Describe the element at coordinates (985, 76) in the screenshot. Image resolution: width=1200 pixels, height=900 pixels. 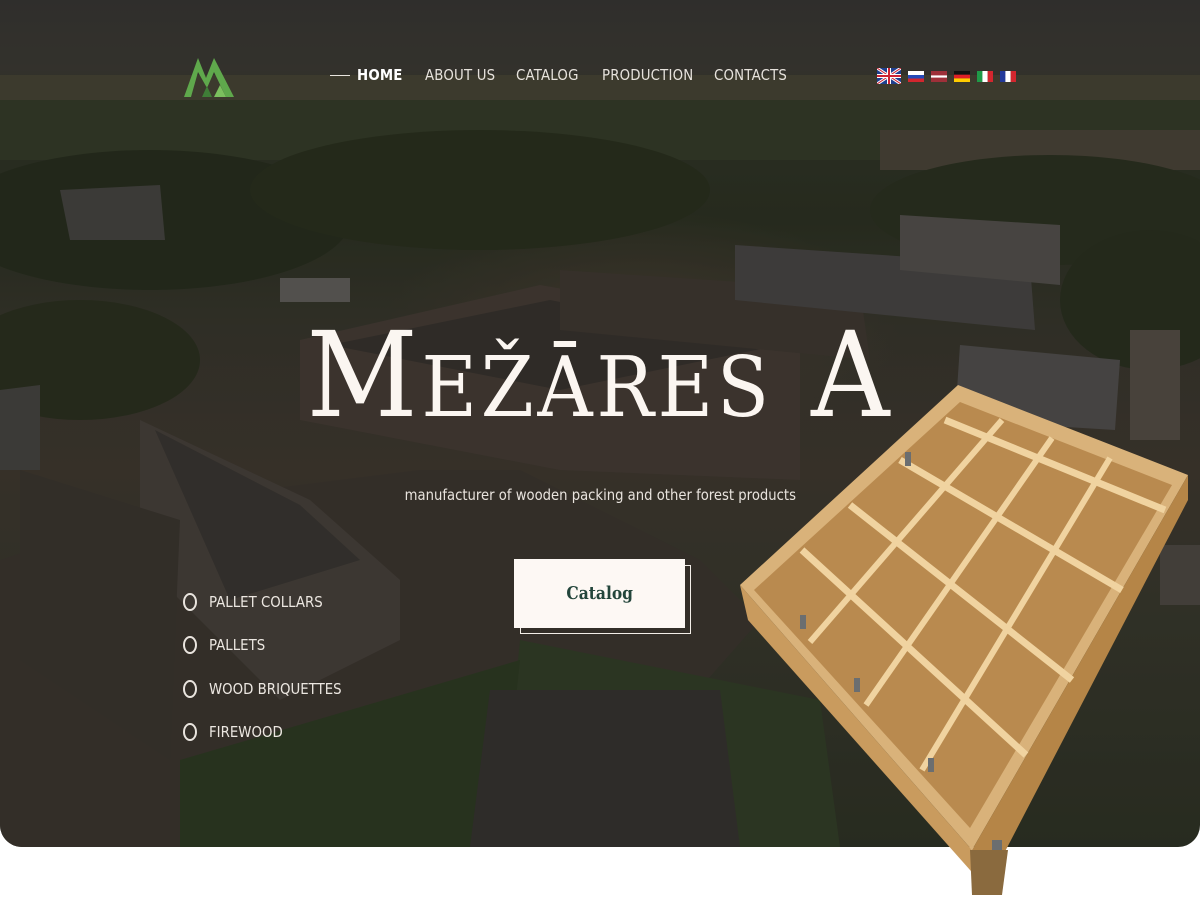
I see `it-flag` at that location.